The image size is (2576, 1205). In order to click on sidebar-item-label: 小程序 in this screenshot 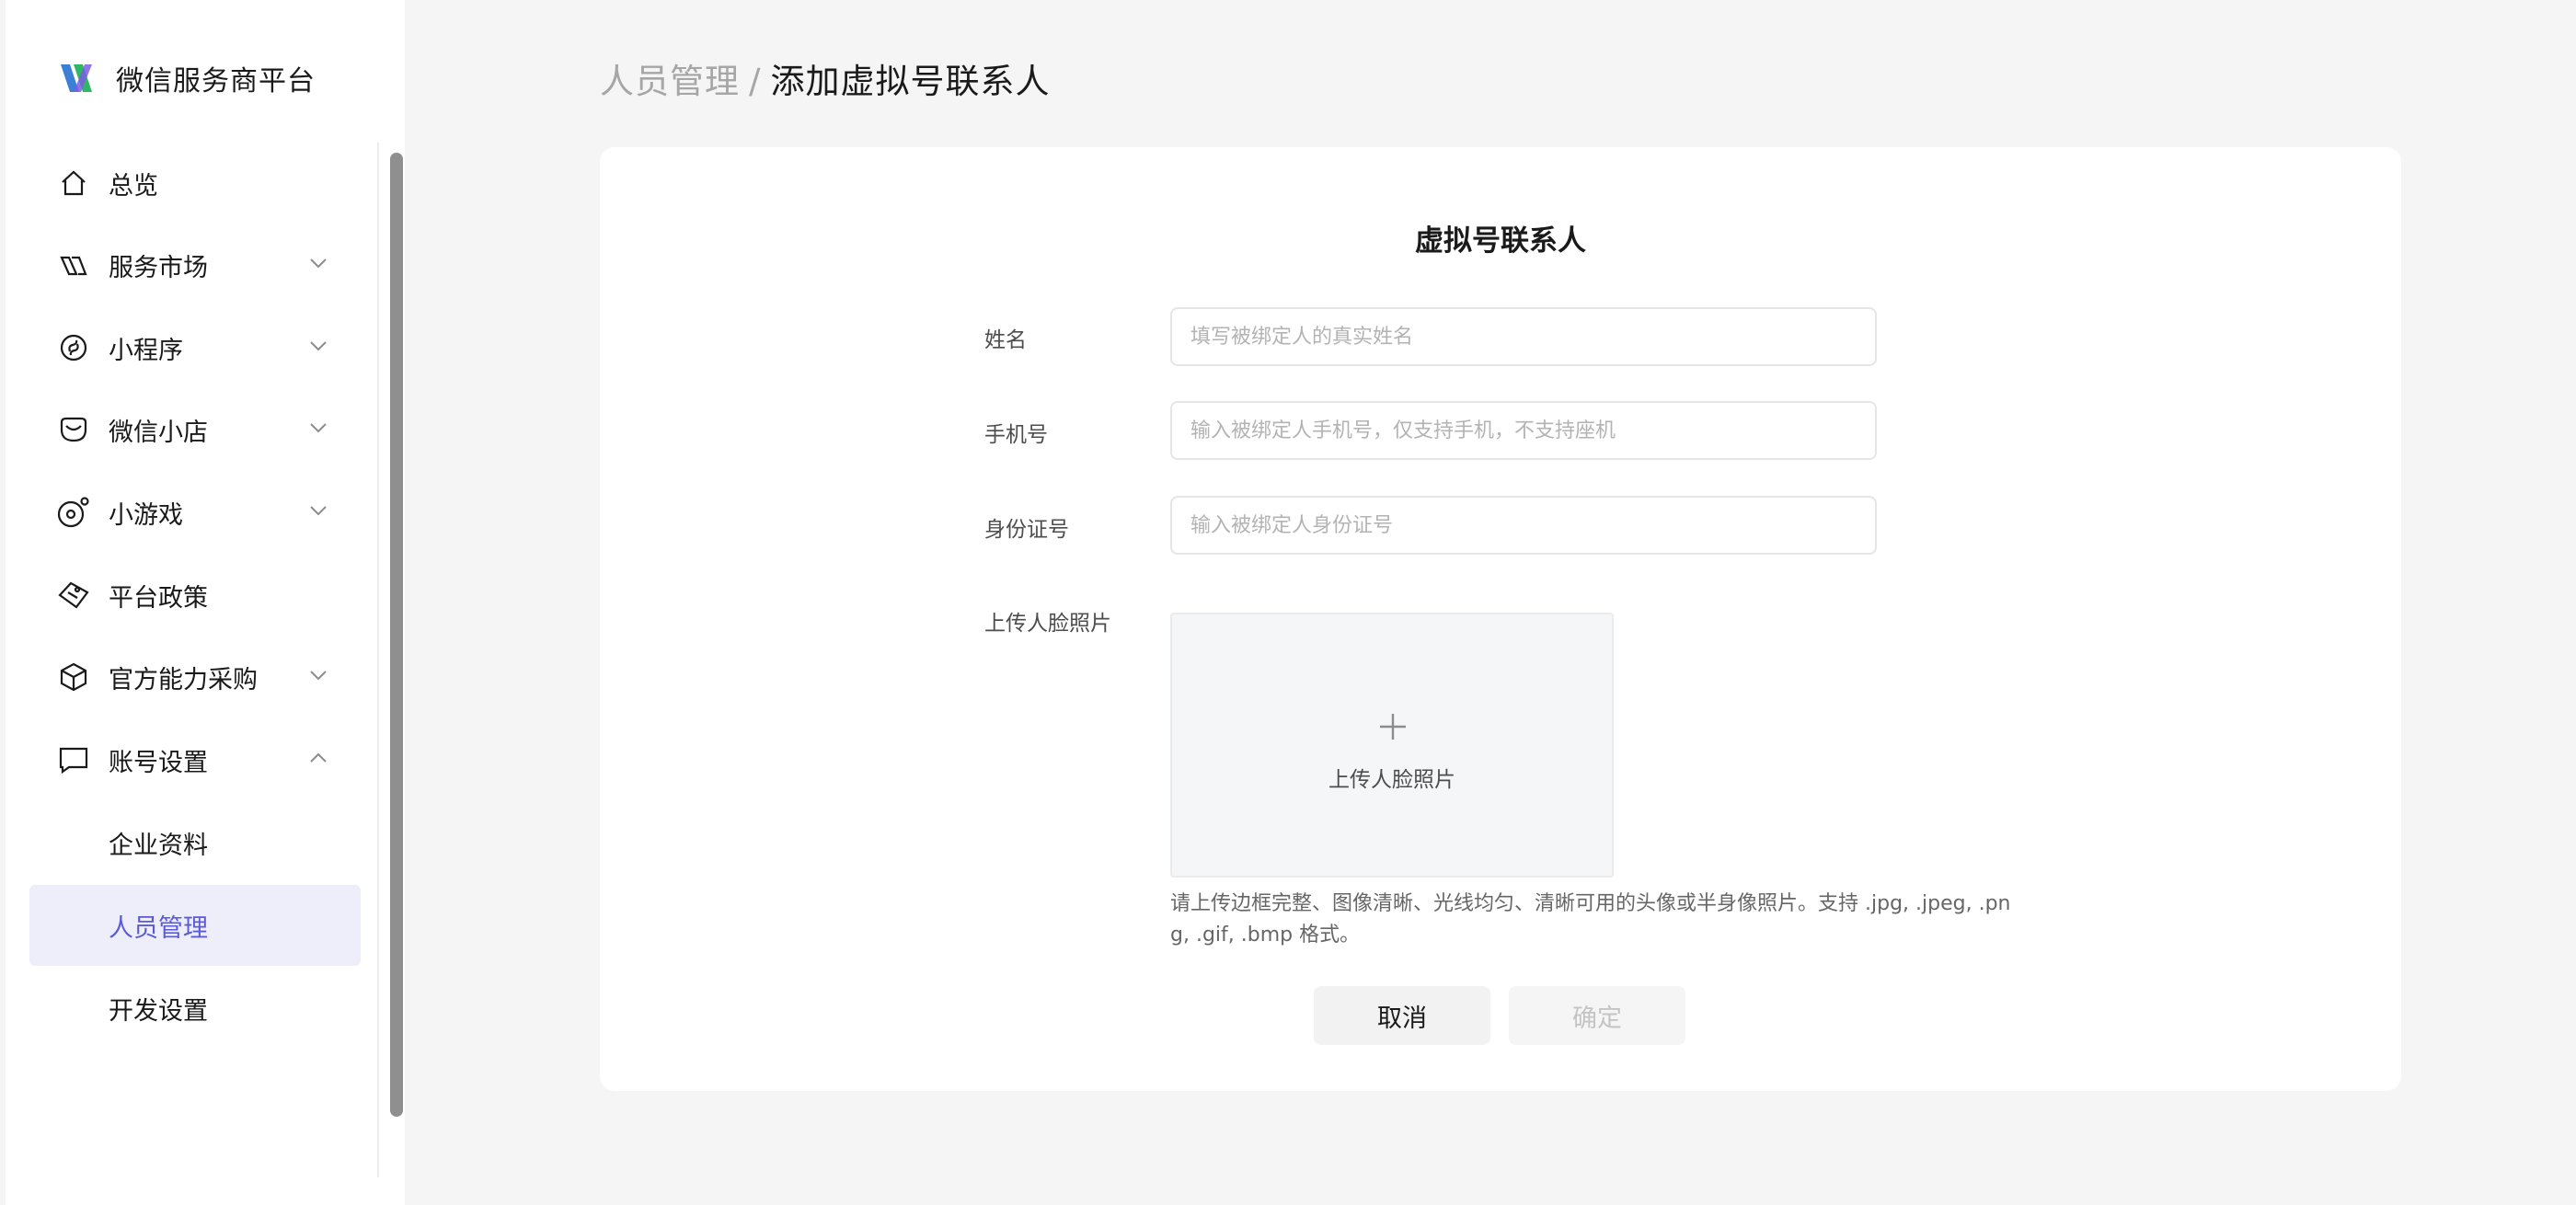, I will do `click(146, 350)`.